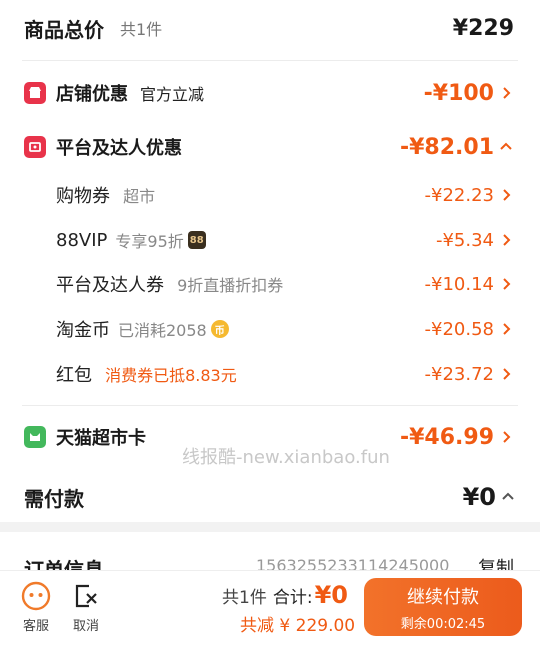  I want to click on total-label: 合计:, so click(292, 598).